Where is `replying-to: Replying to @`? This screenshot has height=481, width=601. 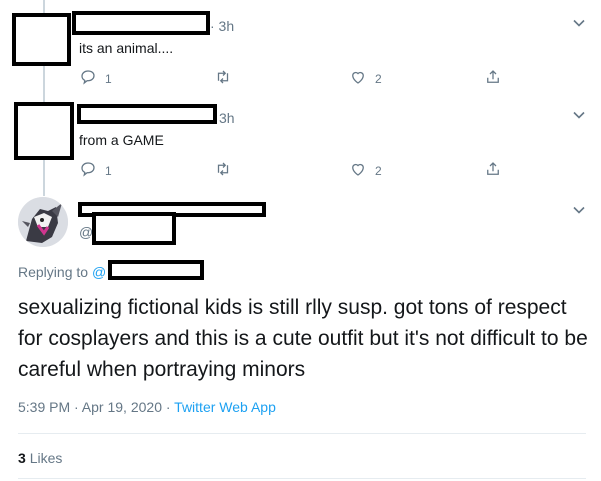
replying-to: Replying to @ is located at coordinates (62, 272).